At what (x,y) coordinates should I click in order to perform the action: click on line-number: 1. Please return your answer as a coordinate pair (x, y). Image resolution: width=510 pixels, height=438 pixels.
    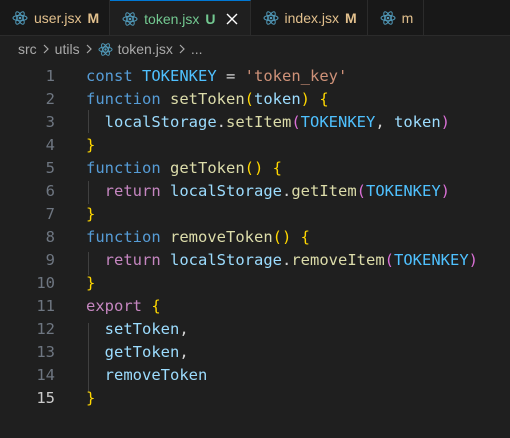
    Looking at the image, I should click on (50, 75).